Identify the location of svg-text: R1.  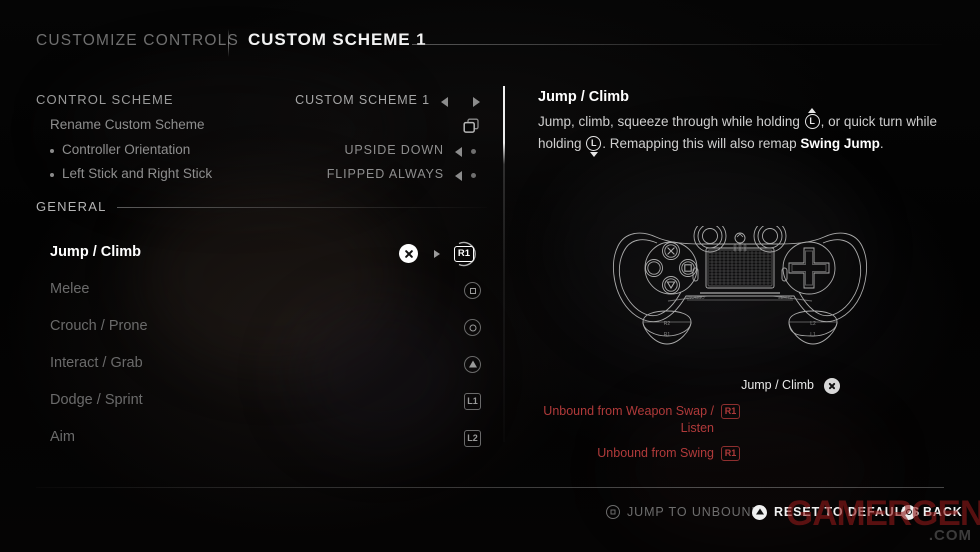
(667, 335).